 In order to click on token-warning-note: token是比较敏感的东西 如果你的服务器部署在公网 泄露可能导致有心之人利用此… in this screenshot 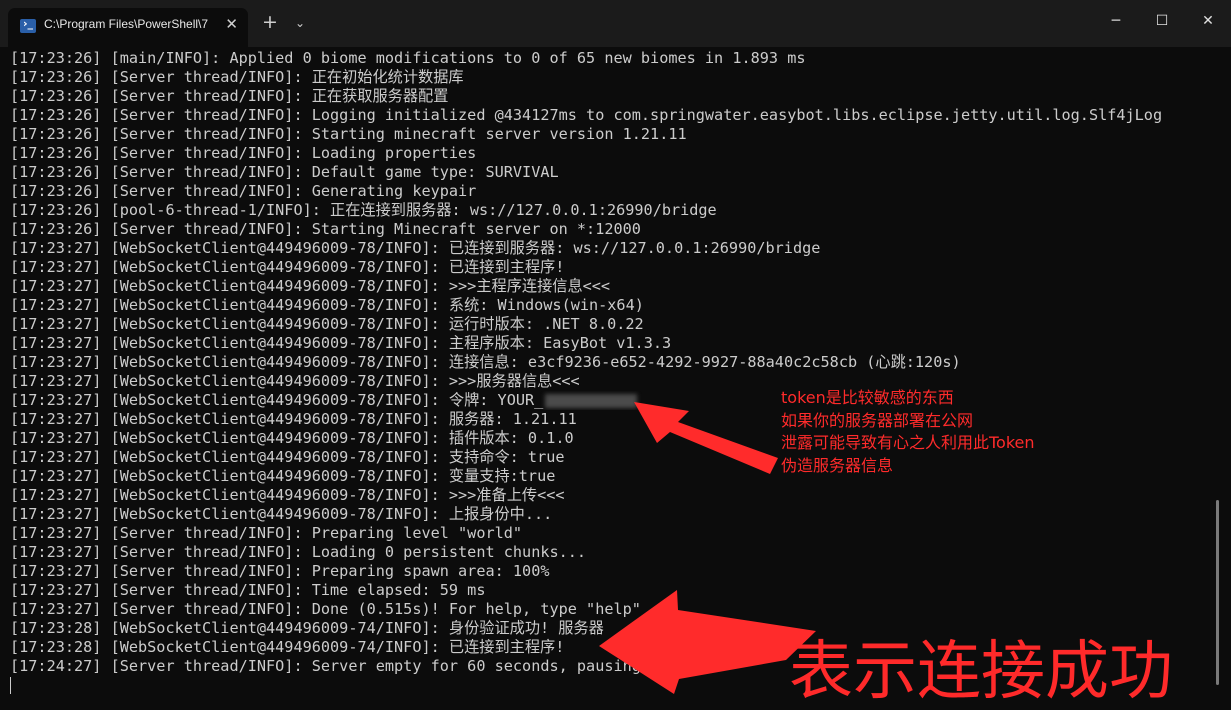, I will do `click(941, 432)`.